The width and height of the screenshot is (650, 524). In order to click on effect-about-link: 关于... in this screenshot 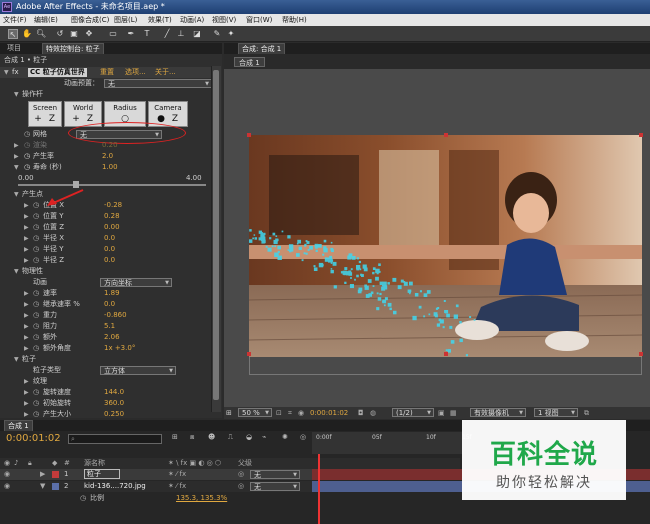, I will do `click(165, 72)`.